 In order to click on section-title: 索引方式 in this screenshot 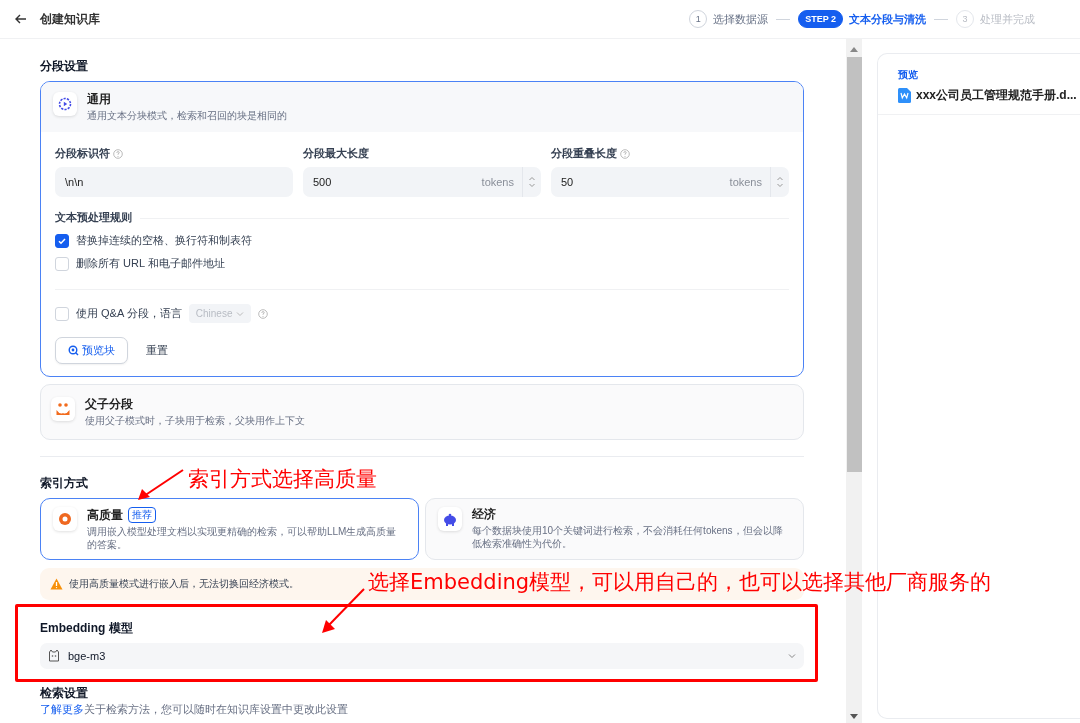, I will do `click(64, 483)`.